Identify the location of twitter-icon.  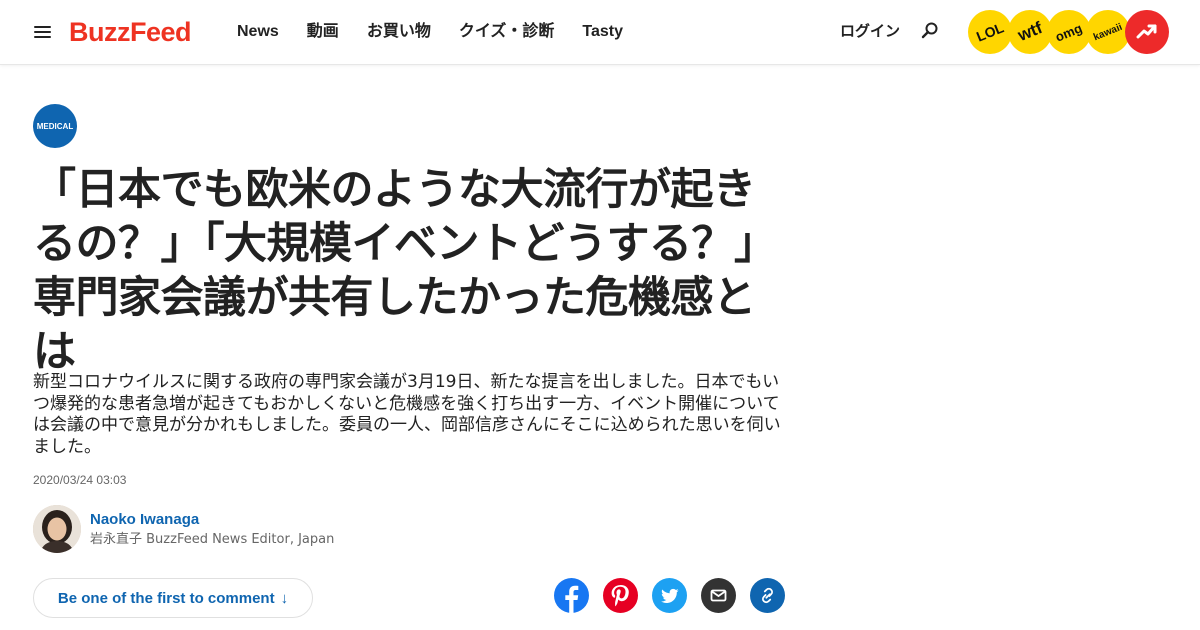
(669, 595).